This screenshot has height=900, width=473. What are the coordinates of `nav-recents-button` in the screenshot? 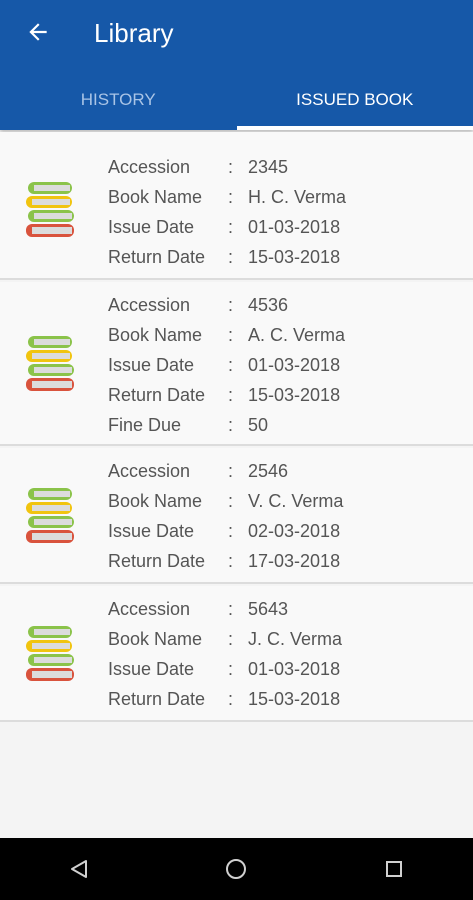 It's located at (394, 869).